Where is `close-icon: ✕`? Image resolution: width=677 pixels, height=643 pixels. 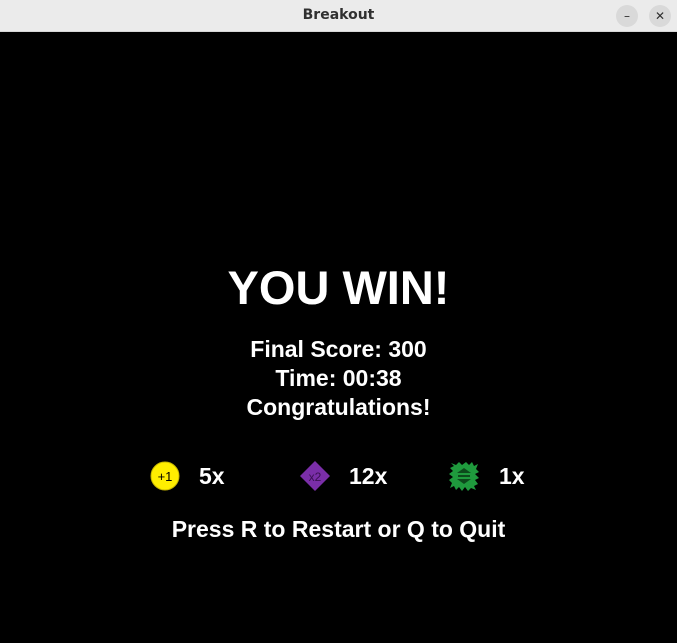 close-icon: ✕ is located at coordinates (660, 16).